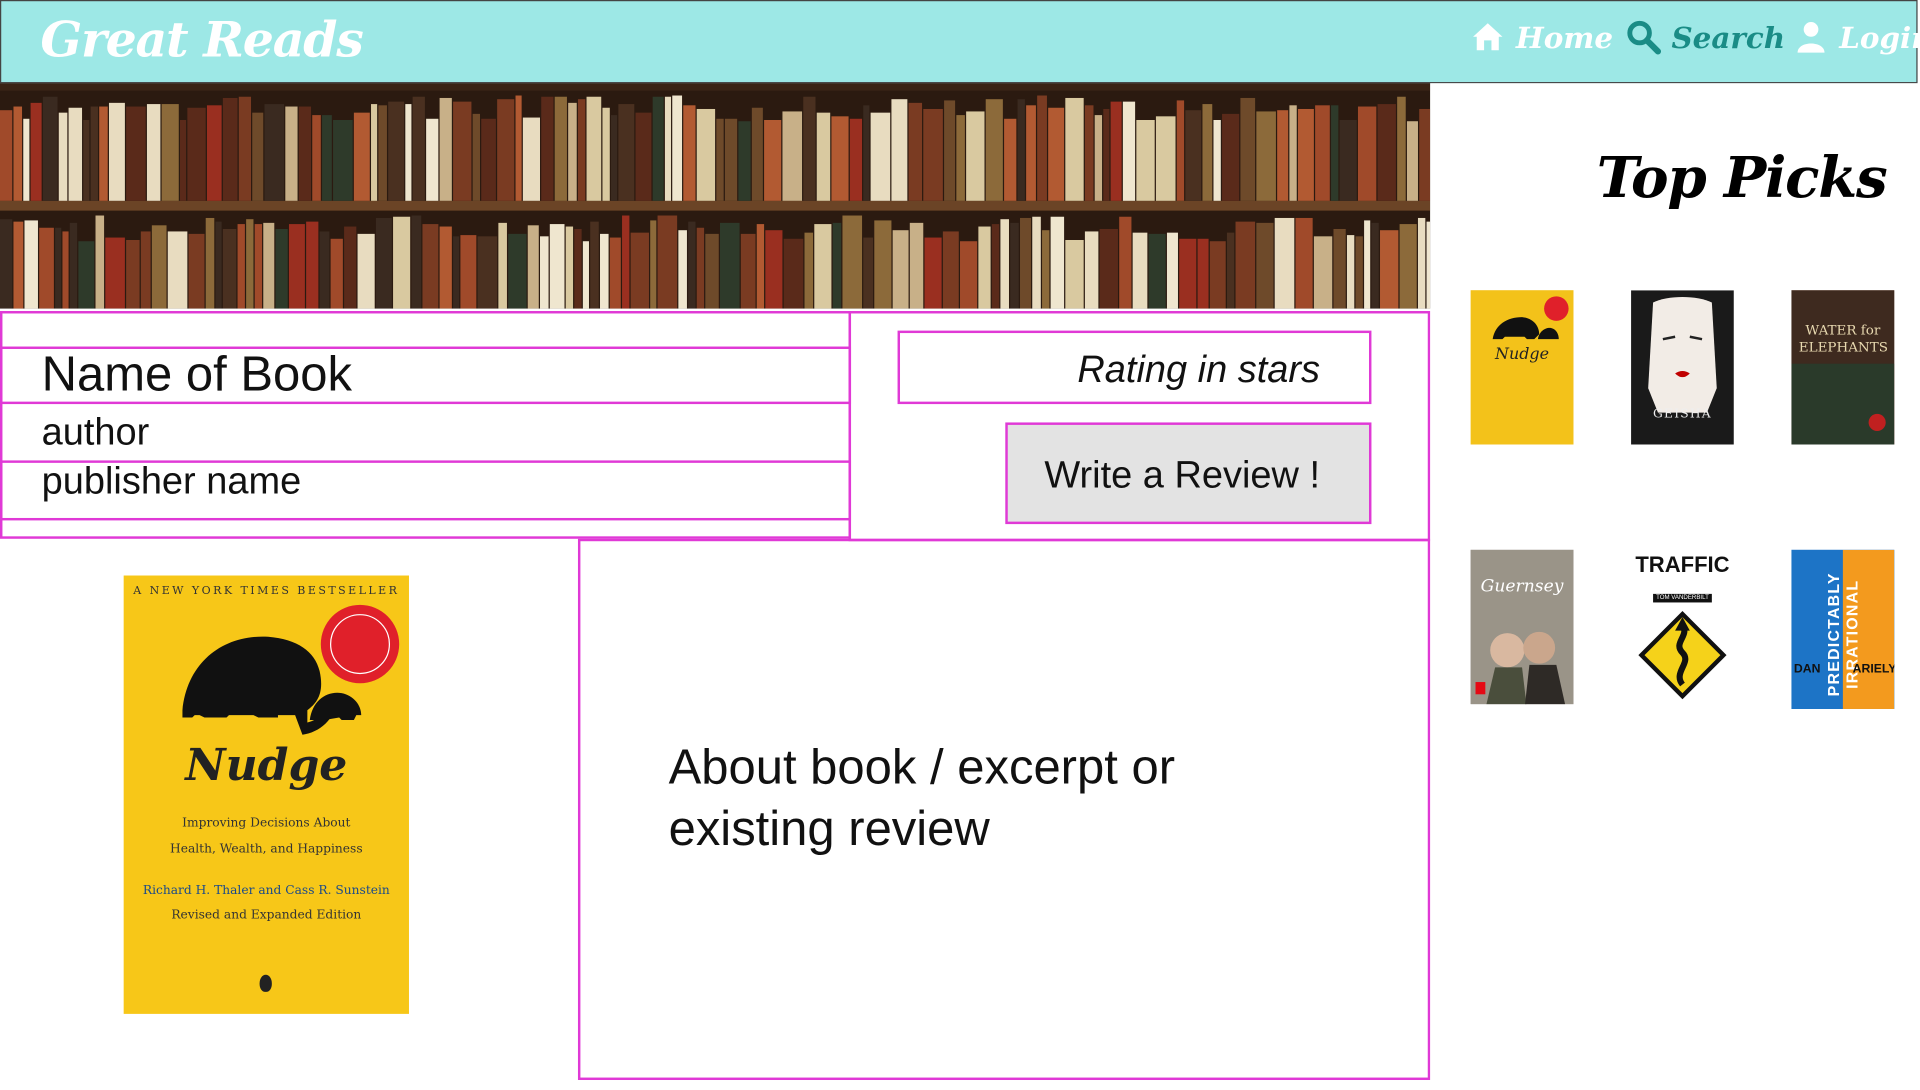 The width and height of the screenshot is (1920, 1090). I want to click on elephant-illustration, so click(291, 669).